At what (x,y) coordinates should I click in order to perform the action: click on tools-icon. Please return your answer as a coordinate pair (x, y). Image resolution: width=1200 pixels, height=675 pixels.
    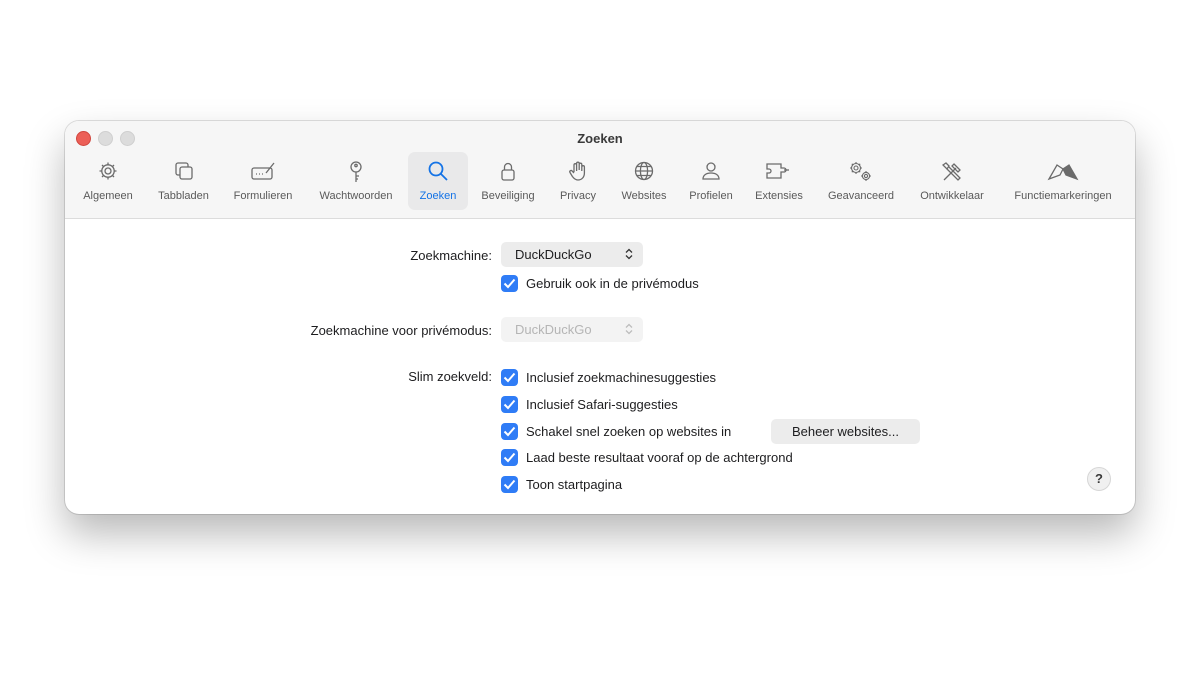
    Looking at the image, I should click on (951, 171).